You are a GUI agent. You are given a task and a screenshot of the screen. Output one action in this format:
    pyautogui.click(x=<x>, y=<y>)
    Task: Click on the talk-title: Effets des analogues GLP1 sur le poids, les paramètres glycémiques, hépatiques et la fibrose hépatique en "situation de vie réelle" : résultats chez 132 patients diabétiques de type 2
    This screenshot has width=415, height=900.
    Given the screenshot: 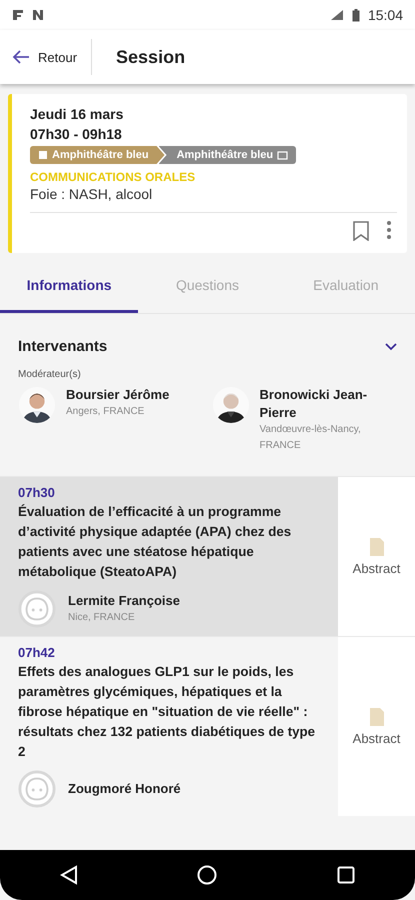 What is the action you would take?
    pyautogui.click(x=167, y=712)
    